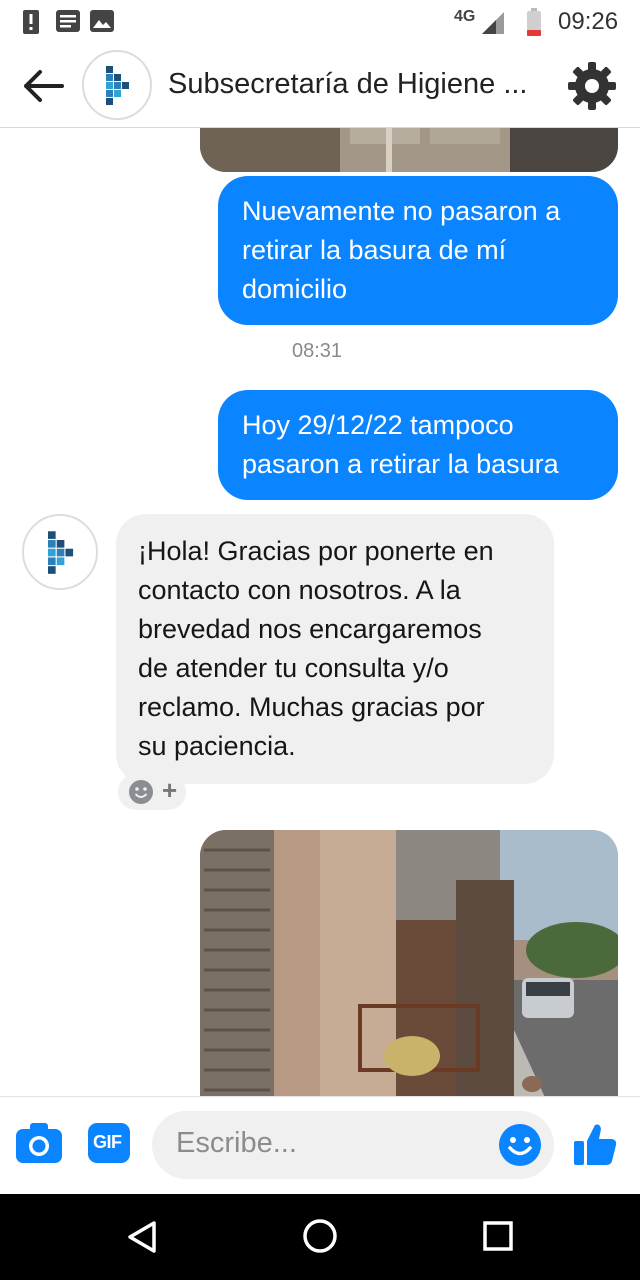  What do you see at coordinates (102, 21) in the screenshot?
I see `image-notification-icon` at bounding box center [102, 21].